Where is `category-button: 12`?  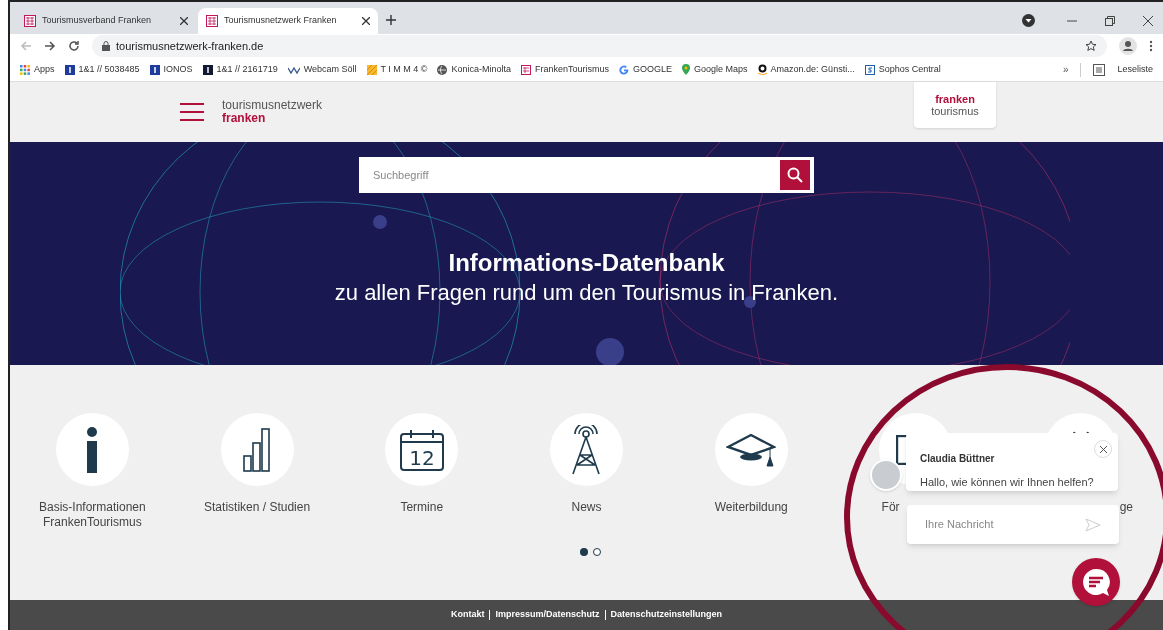
category-button: 12 is located at coordinates (422, 449).